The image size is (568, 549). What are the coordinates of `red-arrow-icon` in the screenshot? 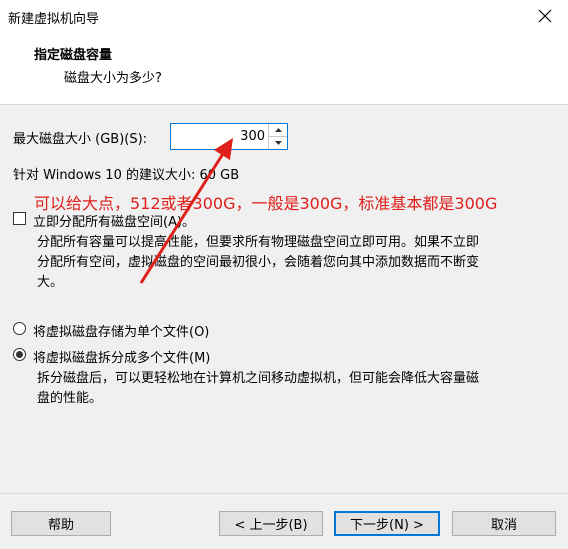 It's located at (186, 211).